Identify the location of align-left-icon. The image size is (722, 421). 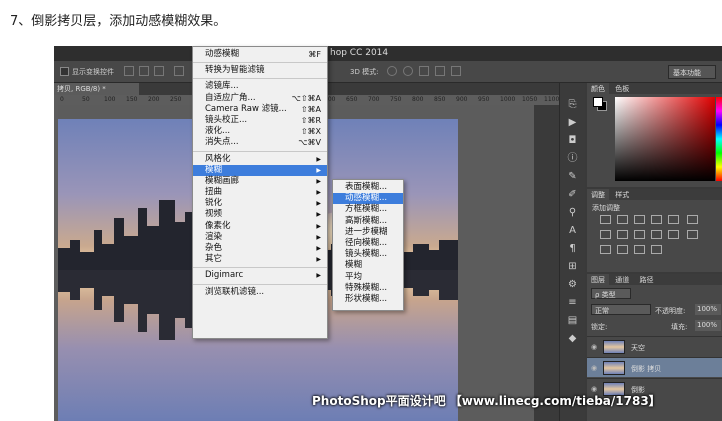
(179, 71).